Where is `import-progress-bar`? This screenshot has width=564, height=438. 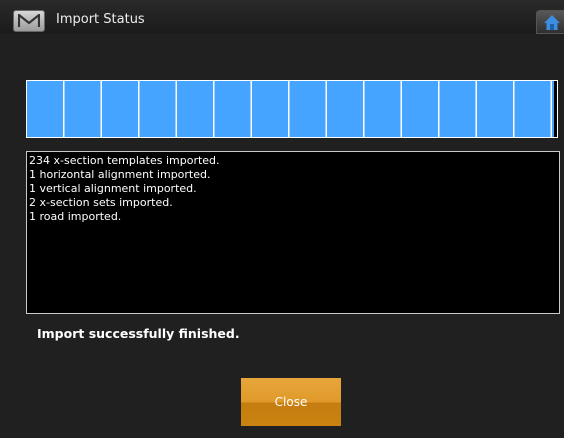
import-progress-bar is located at coordinates (292, 109).